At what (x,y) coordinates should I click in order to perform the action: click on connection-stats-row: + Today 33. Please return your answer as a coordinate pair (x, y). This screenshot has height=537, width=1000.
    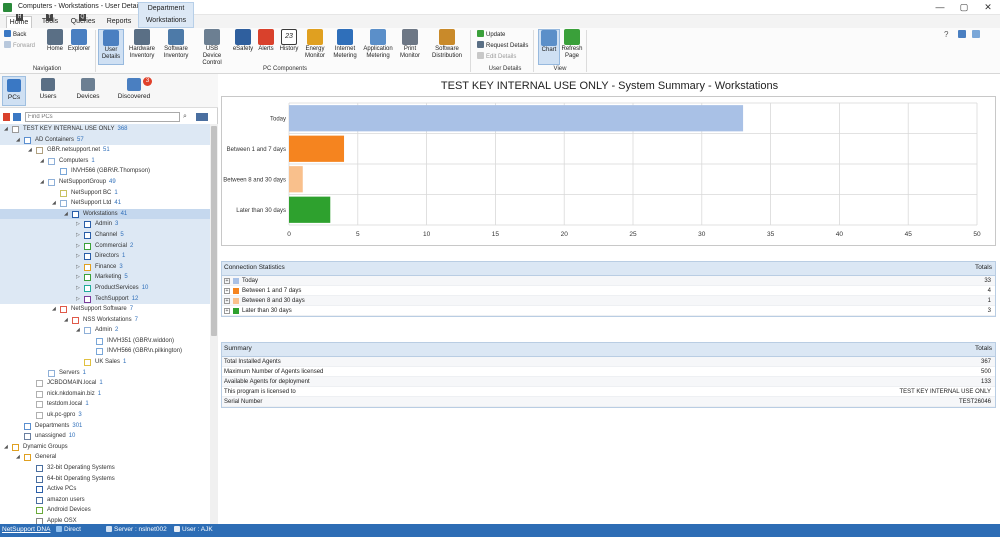
    Looking at the image, I should click on (608, 281).